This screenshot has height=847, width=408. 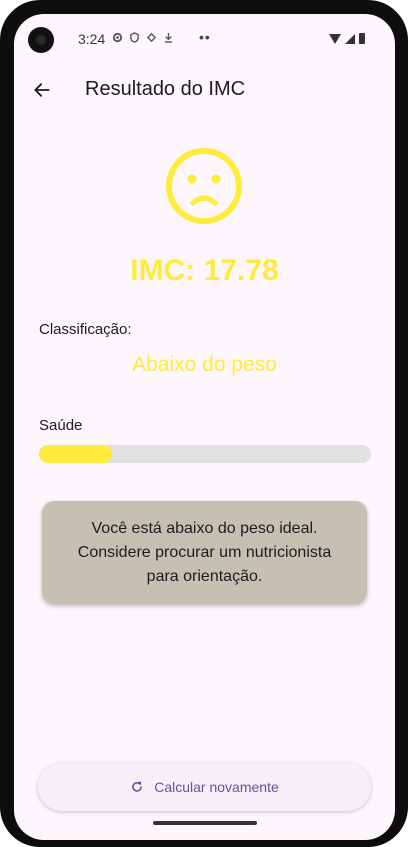 I want to click on classification-value: Abaixo do peso, so click(x=204, y=364).